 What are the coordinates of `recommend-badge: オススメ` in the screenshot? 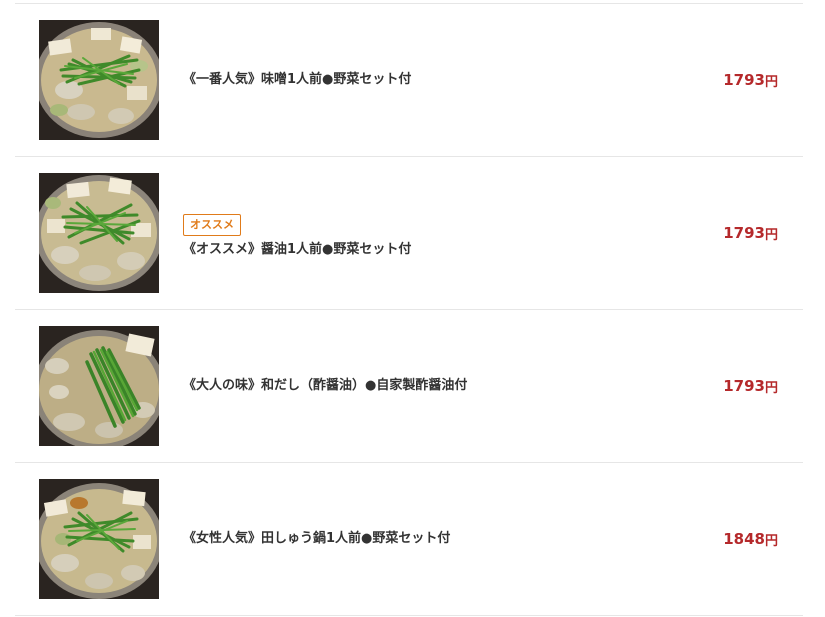 It's located at (212, 224).